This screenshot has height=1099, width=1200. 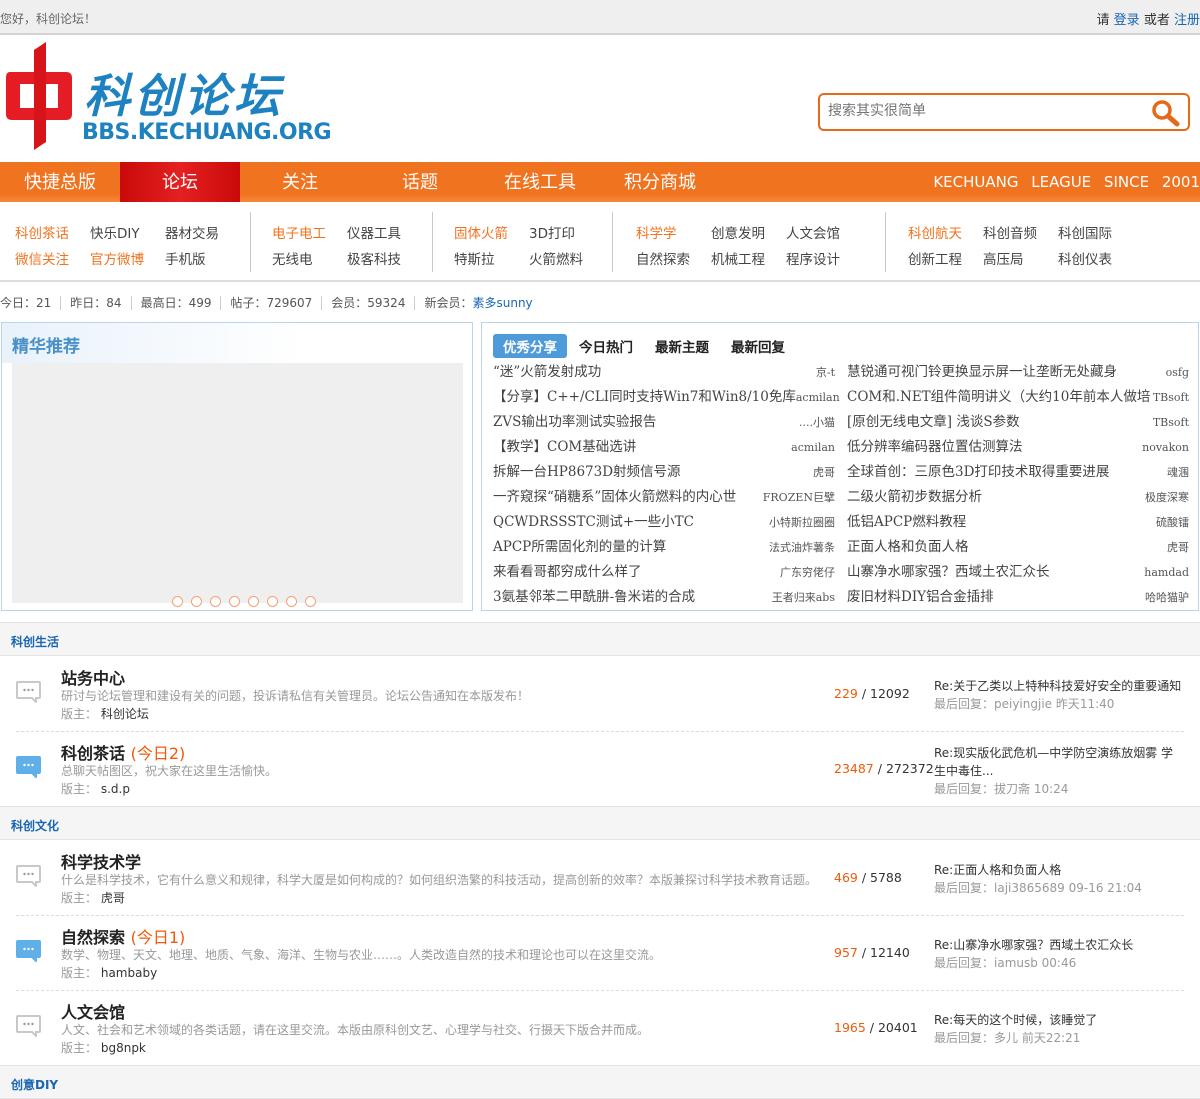 I want to click on forum-name: 科学技术学, so click(x=101, y=862).